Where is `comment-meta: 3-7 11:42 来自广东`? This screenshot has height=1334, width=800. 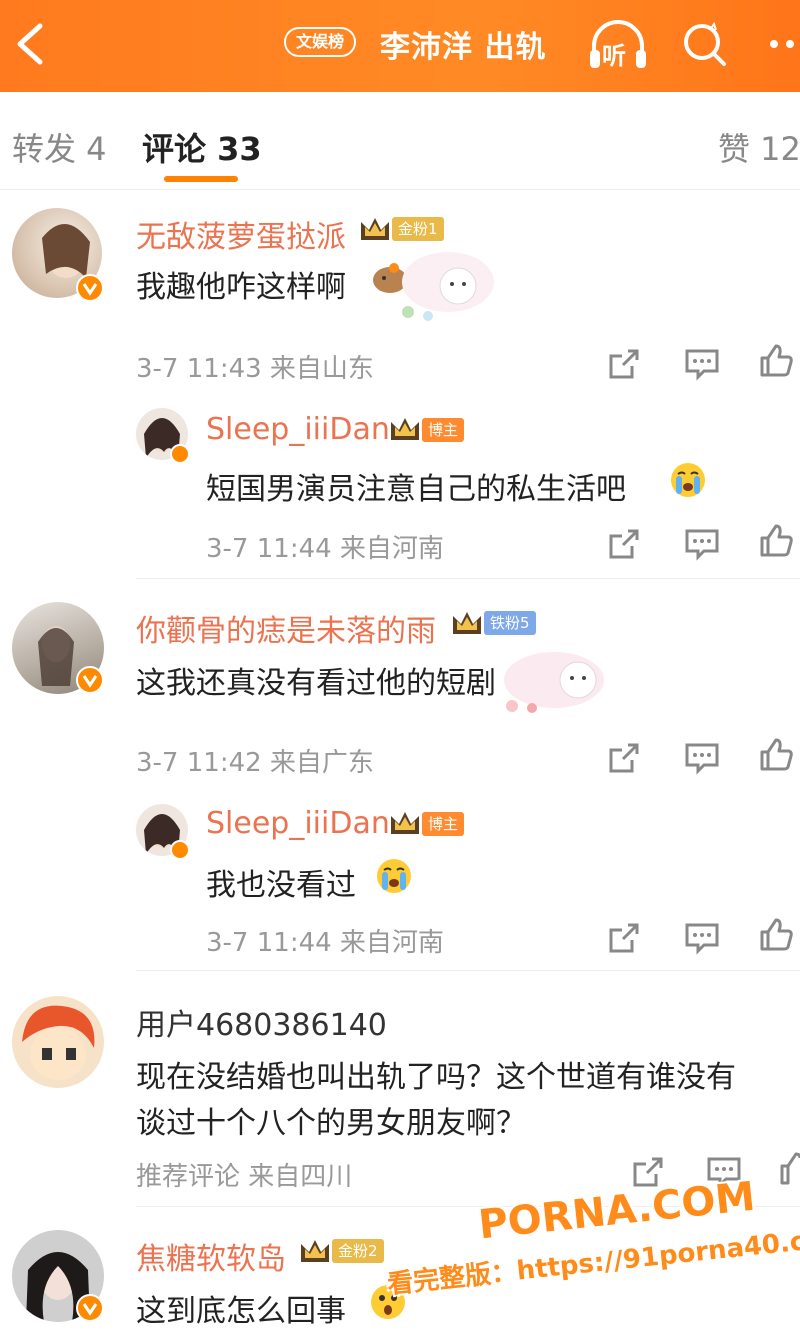
comment-meta: 3-7 11:42 来自广东 is located at coordinates (255, 763).